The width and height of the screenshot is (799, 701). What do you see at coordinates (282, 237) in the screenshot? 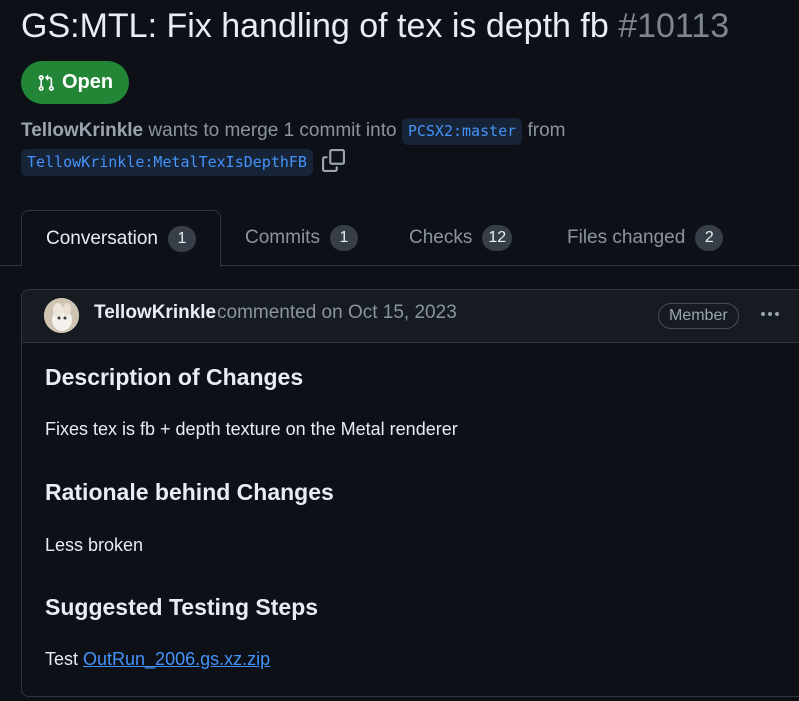
I see `tab-label: Commits` at bounding box center [282, 237].